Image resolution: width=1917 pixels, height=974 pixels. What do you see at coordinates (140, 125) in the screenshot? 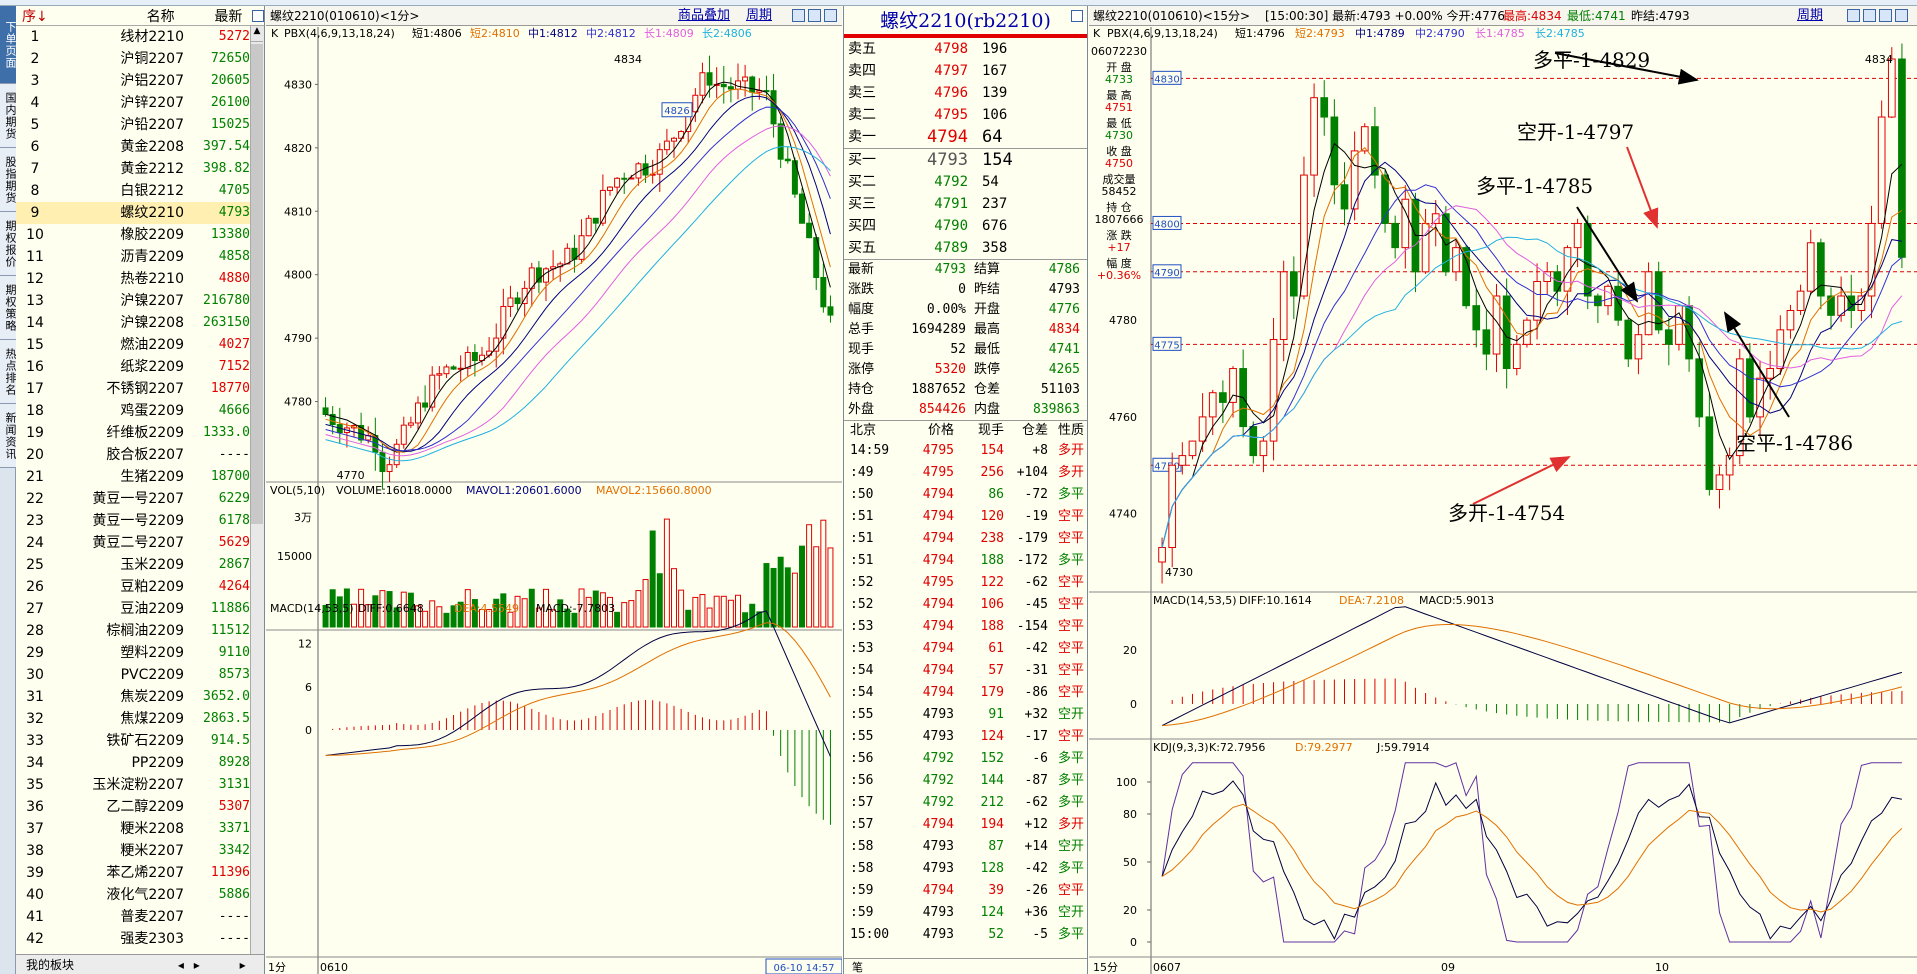
I see `watchlist-row: 5 沪铅2207 15025` at bounding box center [140, 125].